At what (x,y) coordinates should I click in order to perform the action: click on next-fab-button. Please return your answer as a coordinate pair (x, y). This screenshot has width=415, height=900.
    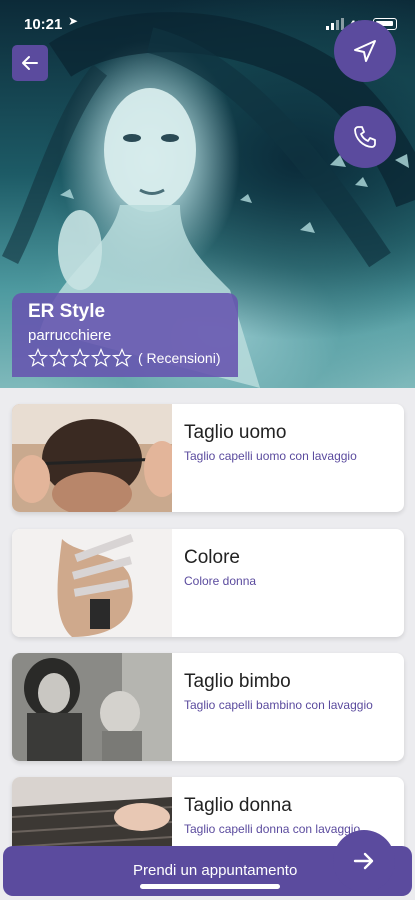
    Looking at the image, I should click on (364, 861).